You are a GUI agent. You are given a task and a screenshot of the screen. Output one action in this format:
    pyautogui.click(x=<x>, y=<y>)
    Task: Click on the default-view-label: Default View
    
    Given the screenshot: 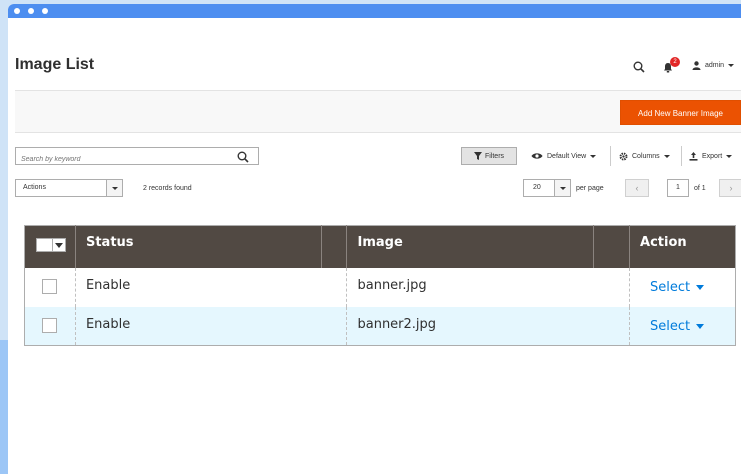 What is the action you would take?
    pyautogui.click(x=567, y=156)
    